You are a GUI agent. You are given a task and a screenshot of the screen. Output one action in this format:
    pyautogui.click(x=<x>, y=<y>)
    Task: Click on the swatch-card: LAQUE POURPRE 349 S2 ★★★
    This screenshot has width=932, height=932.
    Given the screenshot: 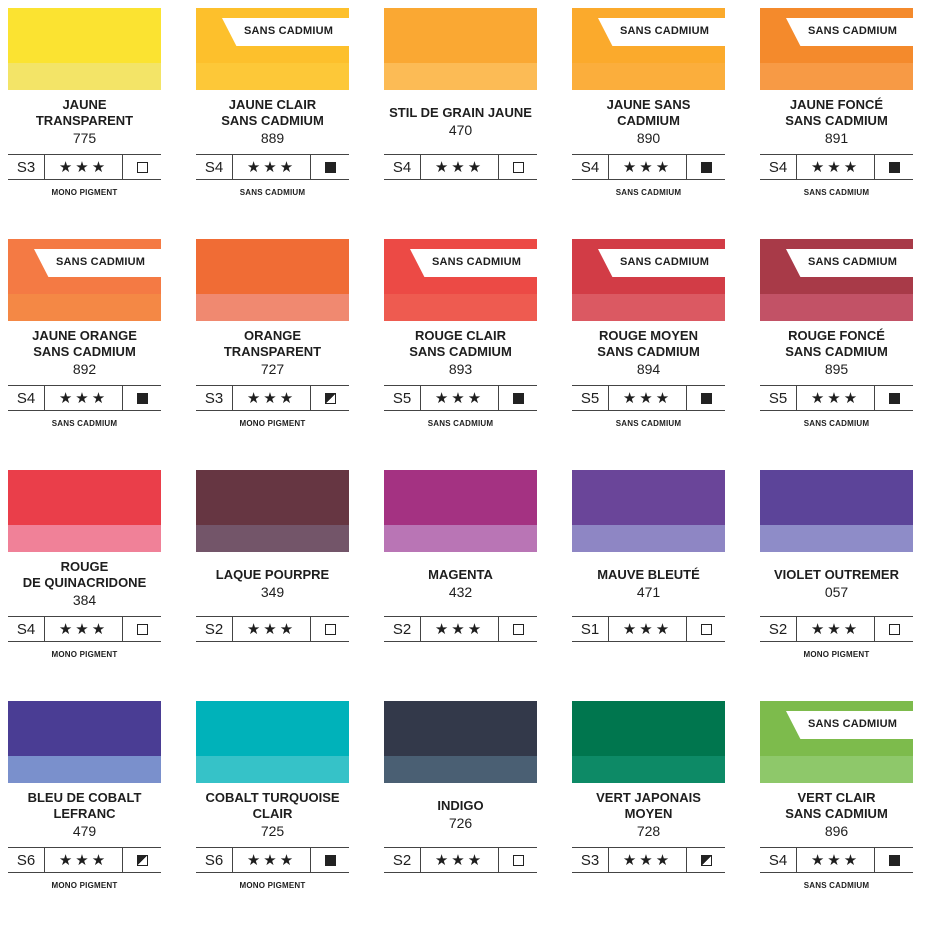 What is the action you would take?
    pyautogui.click(x=272, y=585)
    